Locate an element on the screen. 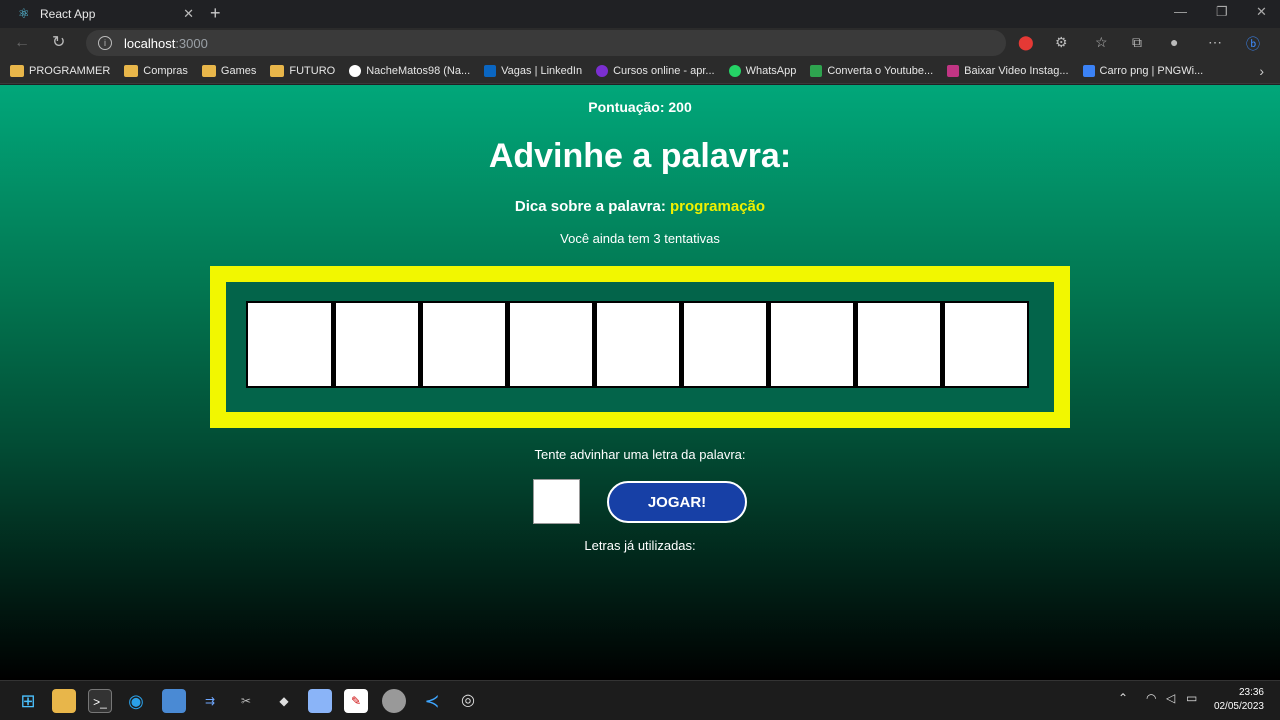 This screenshot has width=1280, height=720. github-icon is located at coordinates (355, 70).